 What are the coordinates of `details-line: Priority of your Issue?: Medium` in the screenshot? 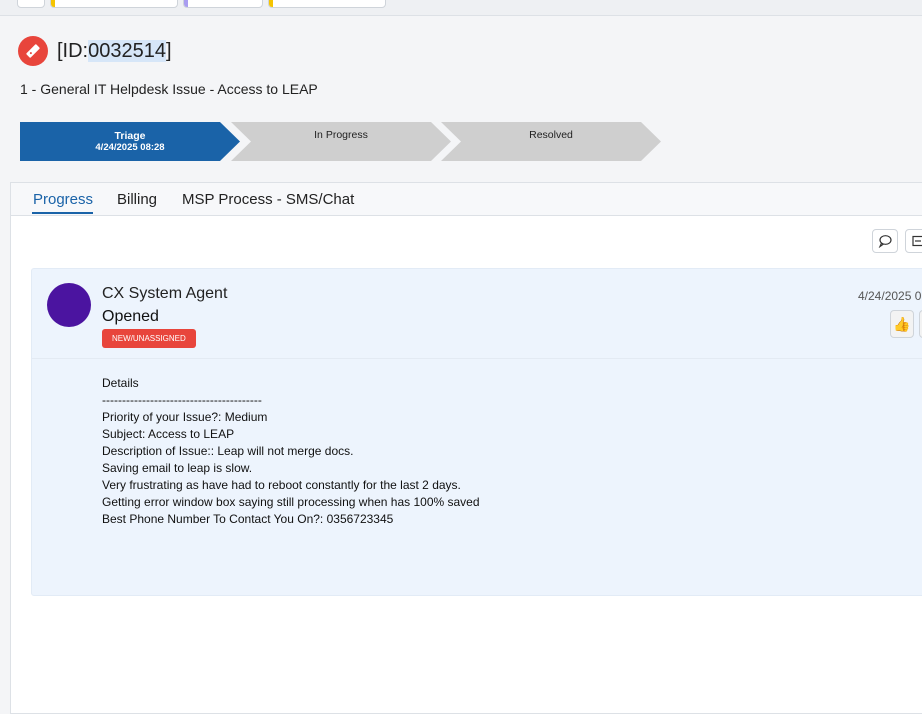 It's located at (185, 417).